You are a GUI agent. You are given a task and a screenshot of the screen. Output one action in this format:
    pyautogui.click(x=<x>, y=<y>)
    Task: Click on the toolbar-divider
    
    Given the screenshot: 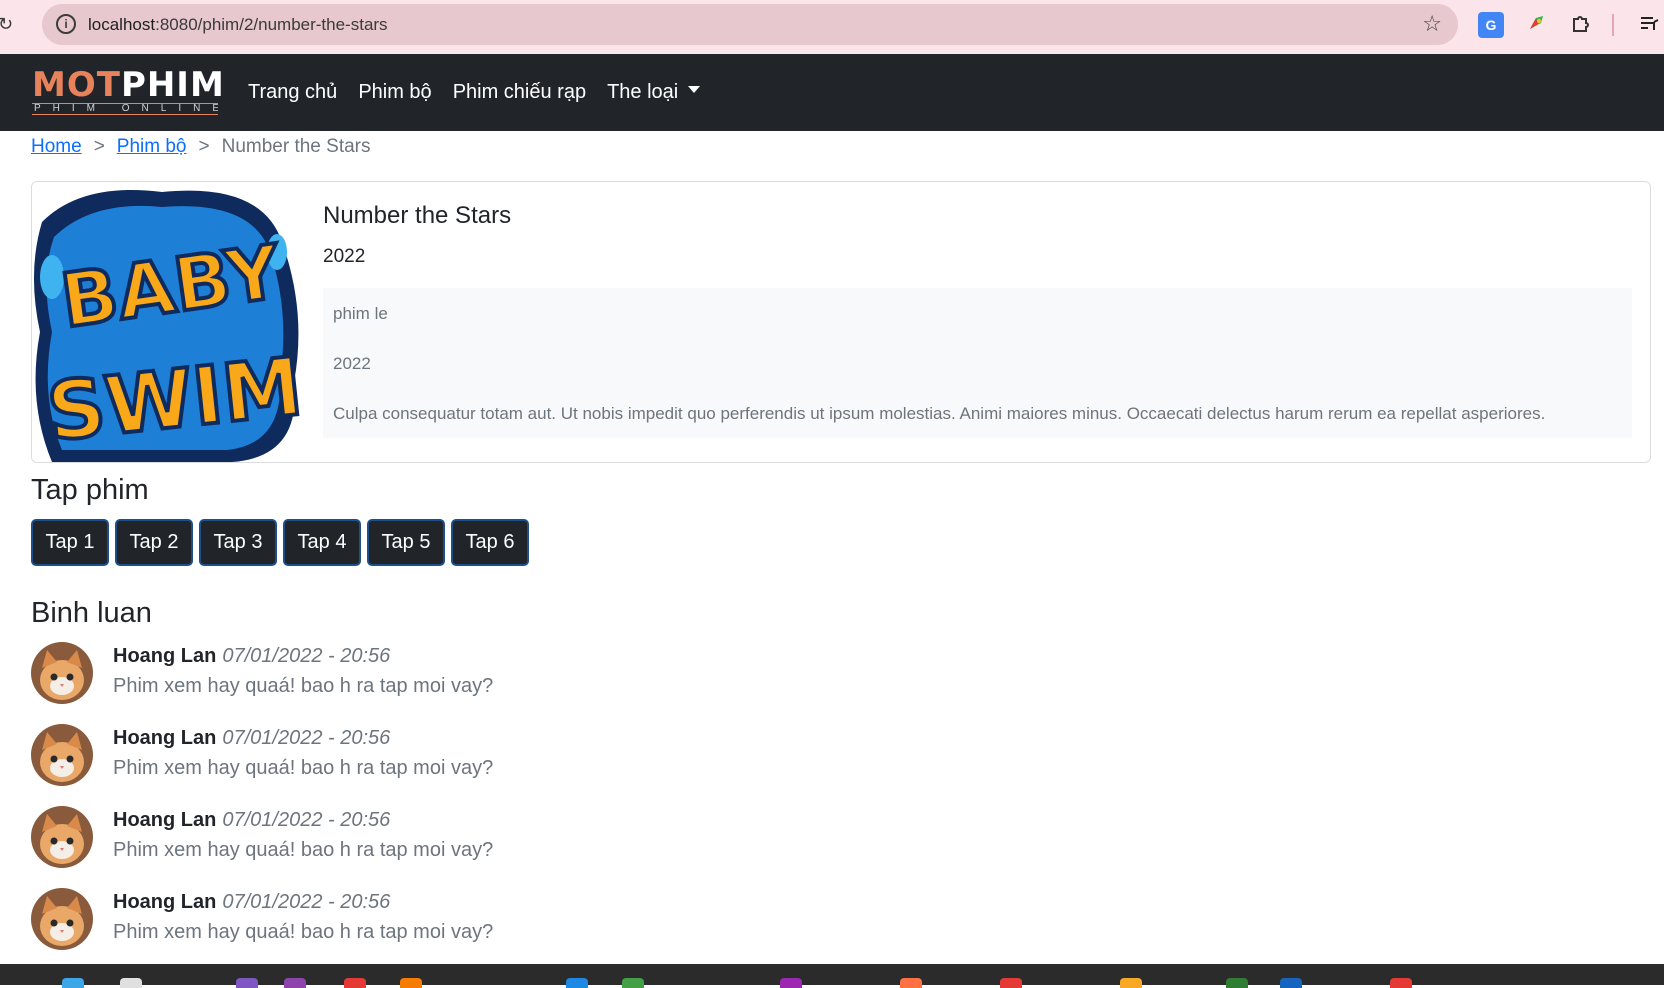 What is the action you would take?
    pyautogui.click(x=1613, y=25)
    